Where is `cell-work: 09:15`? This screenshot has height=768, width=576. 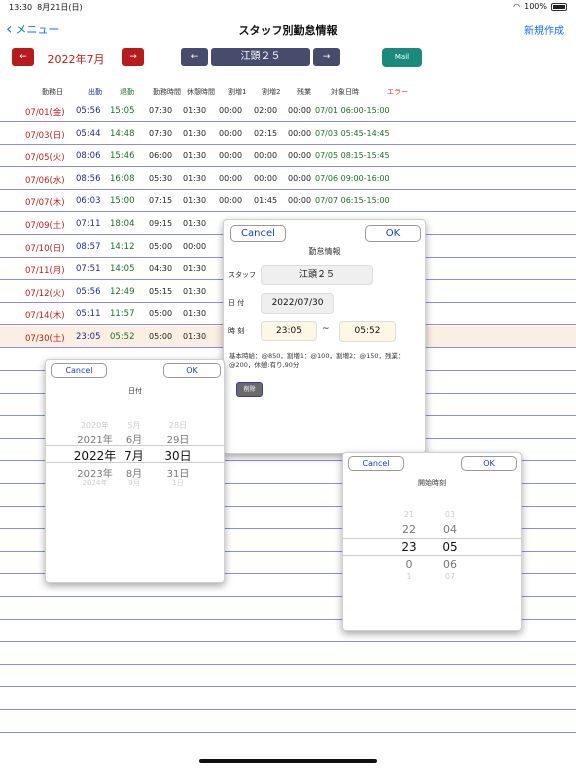 cell-work: 09:15 is located at coordinates (161, 223).